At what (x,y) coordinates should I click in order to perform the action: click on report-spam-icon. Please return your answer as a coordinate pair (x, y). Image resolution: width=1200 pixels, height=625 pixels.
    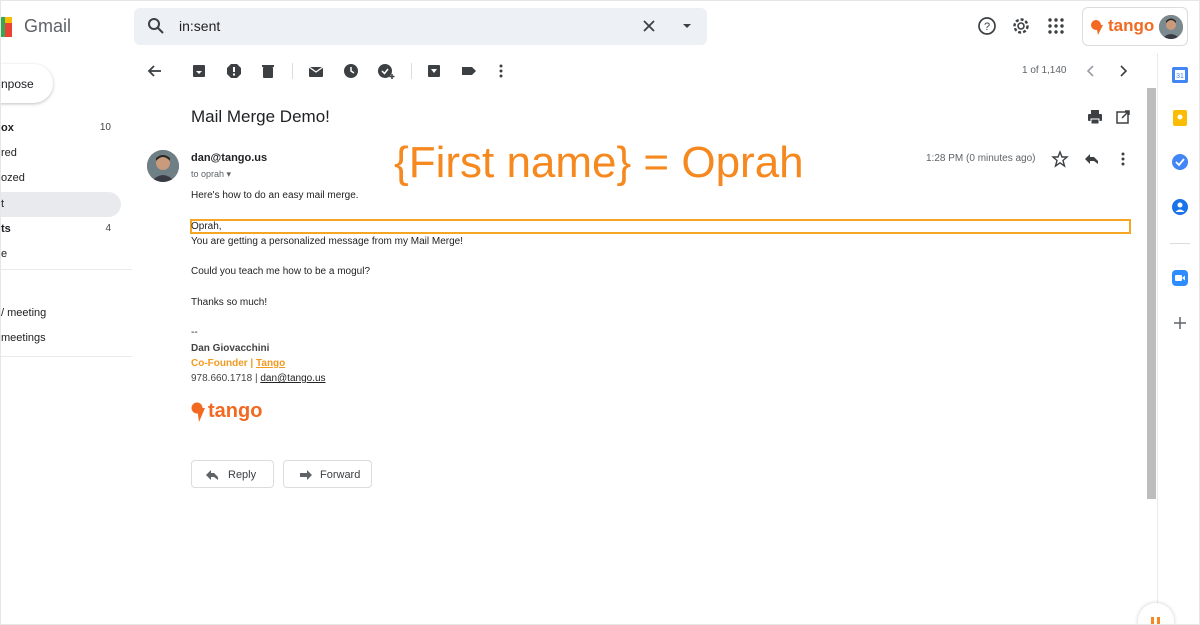
    Looking at the image, I should click on (234, 71).